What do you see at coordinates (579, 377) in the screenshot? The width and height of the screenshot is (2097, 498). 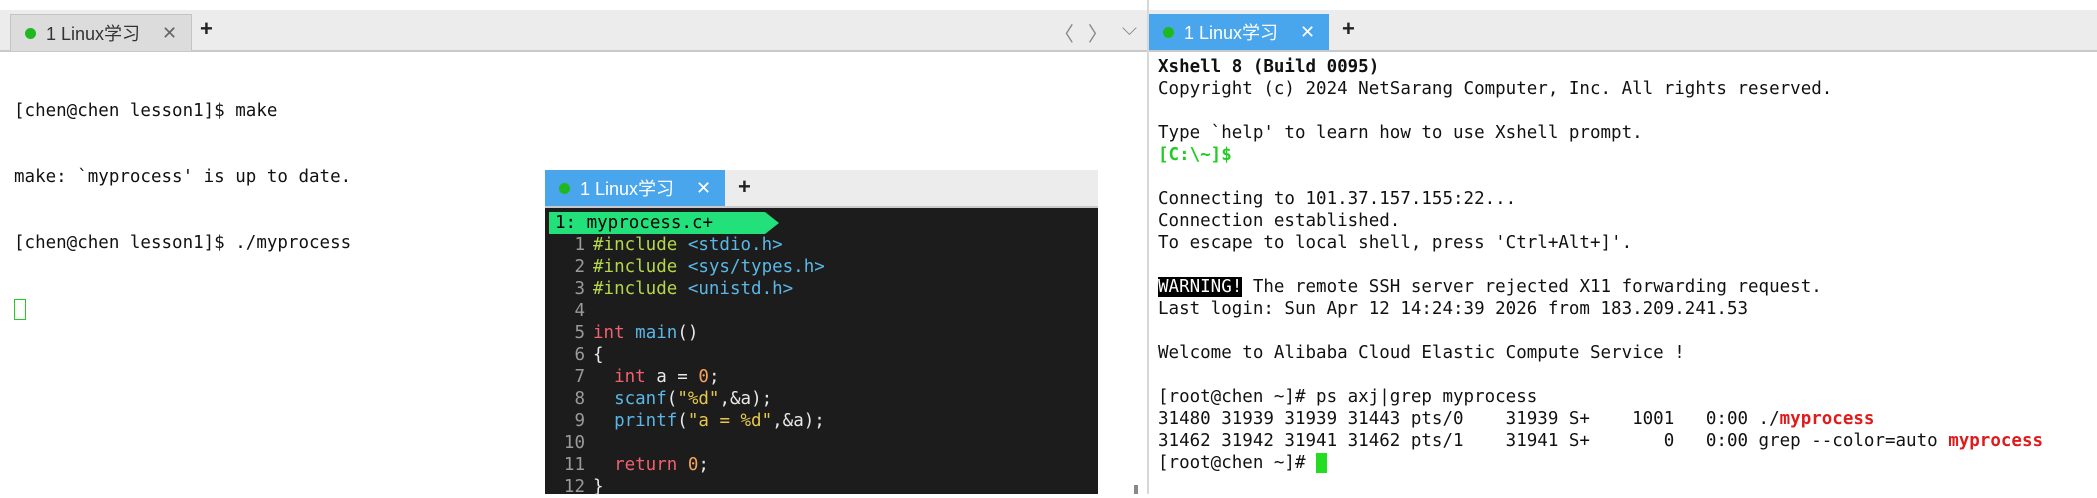 I see `line-number: 7` at bounding box center [579, 377].